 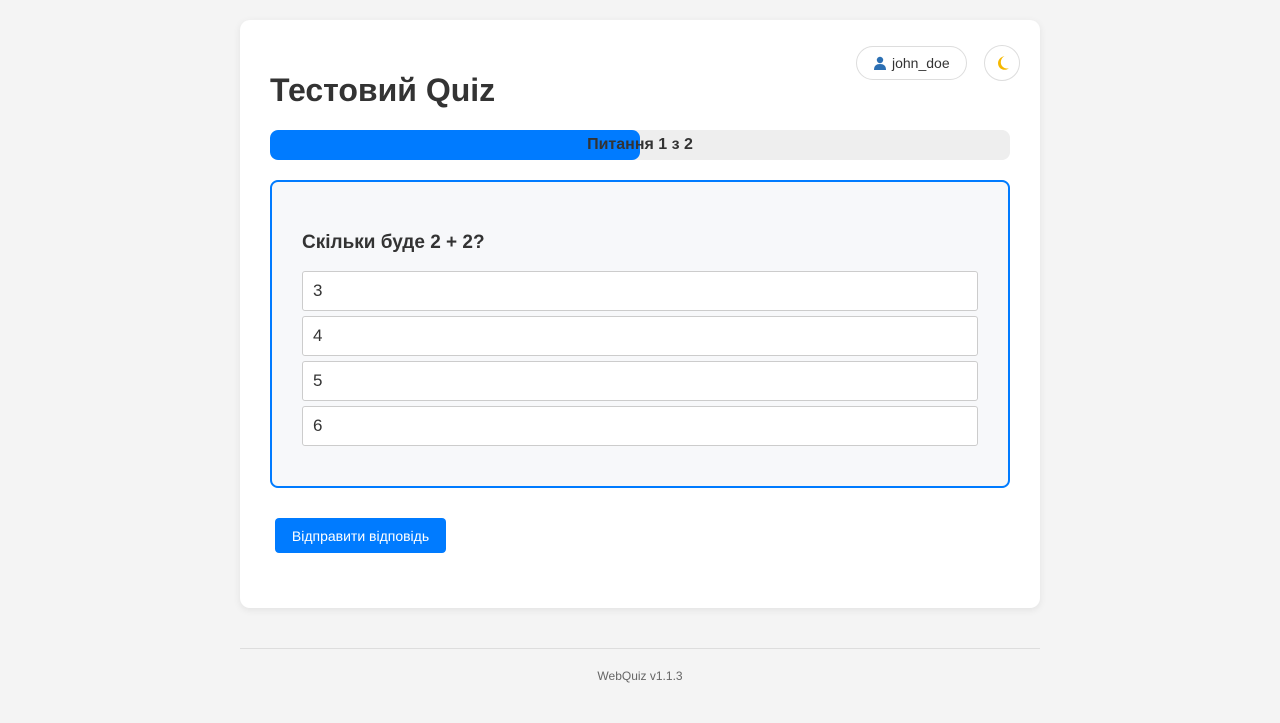 What do you see at coordinates (921, 63) in the screenshot?
I see `username-label: john_doe` at bounding box center [921, 63].